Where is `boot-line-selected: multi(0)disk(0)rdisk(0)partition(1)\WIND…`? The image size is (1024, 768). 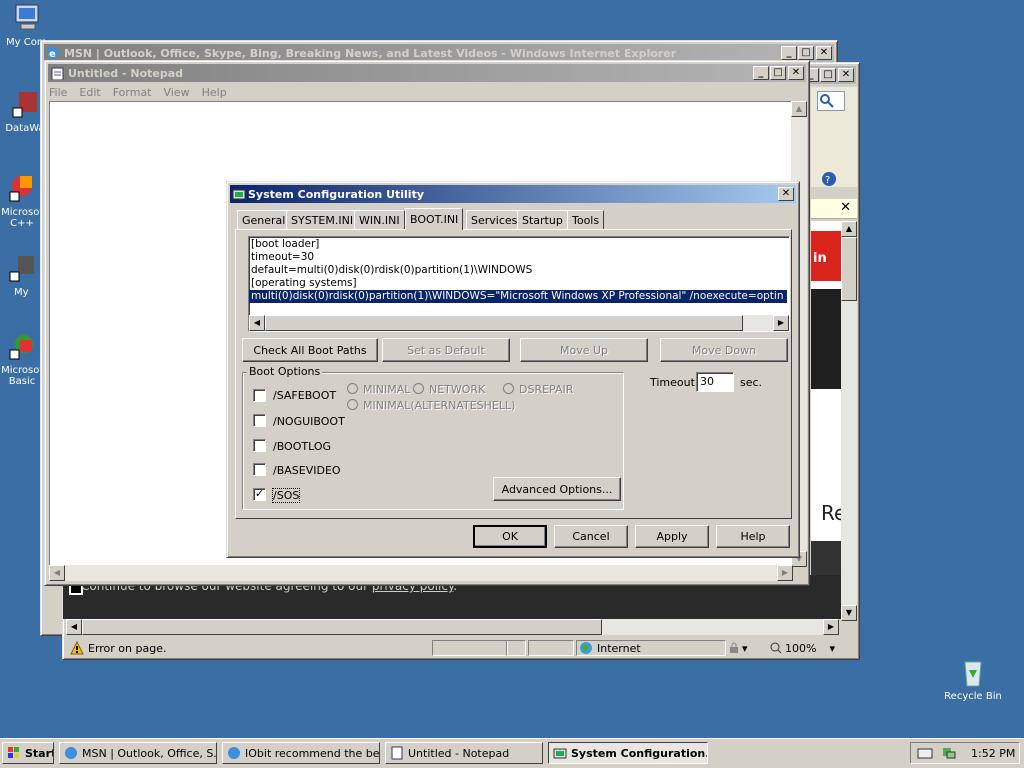
boot-line-selected: multi(0)disk(0)rdisk(0)partition(1)\WIND… is located at coordinates (519, 296).